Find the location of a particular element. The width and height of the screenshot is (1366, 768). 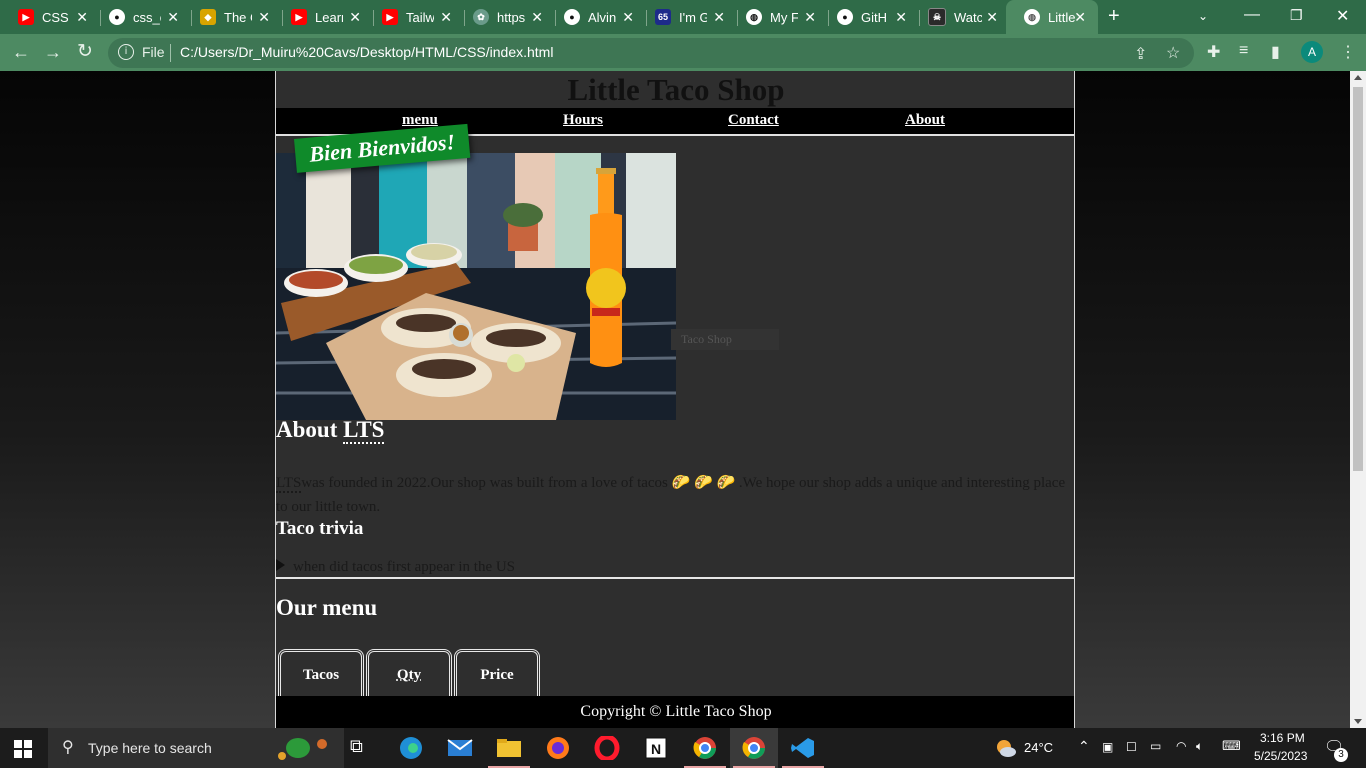

menu-heading: Our menu is located at coordinates (327, 607).